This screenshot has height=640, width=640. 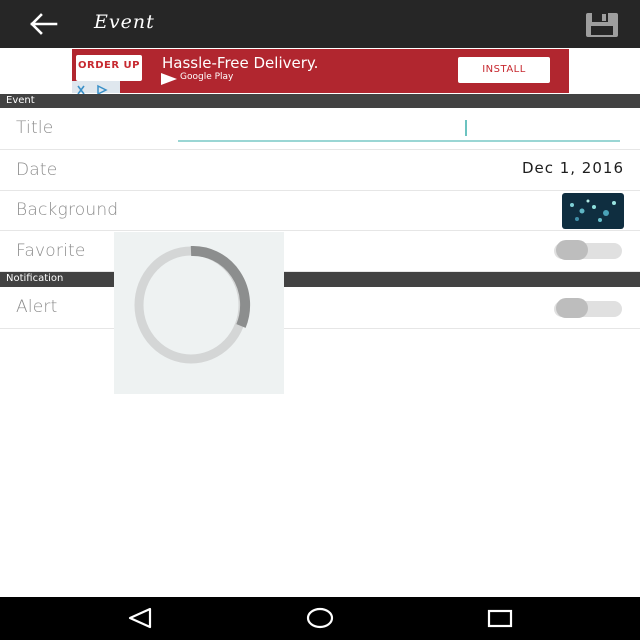 What do you see at coordinates (124, 22) in the screenshot?
I see `page-title: Event` at bounding box center [124, 22].